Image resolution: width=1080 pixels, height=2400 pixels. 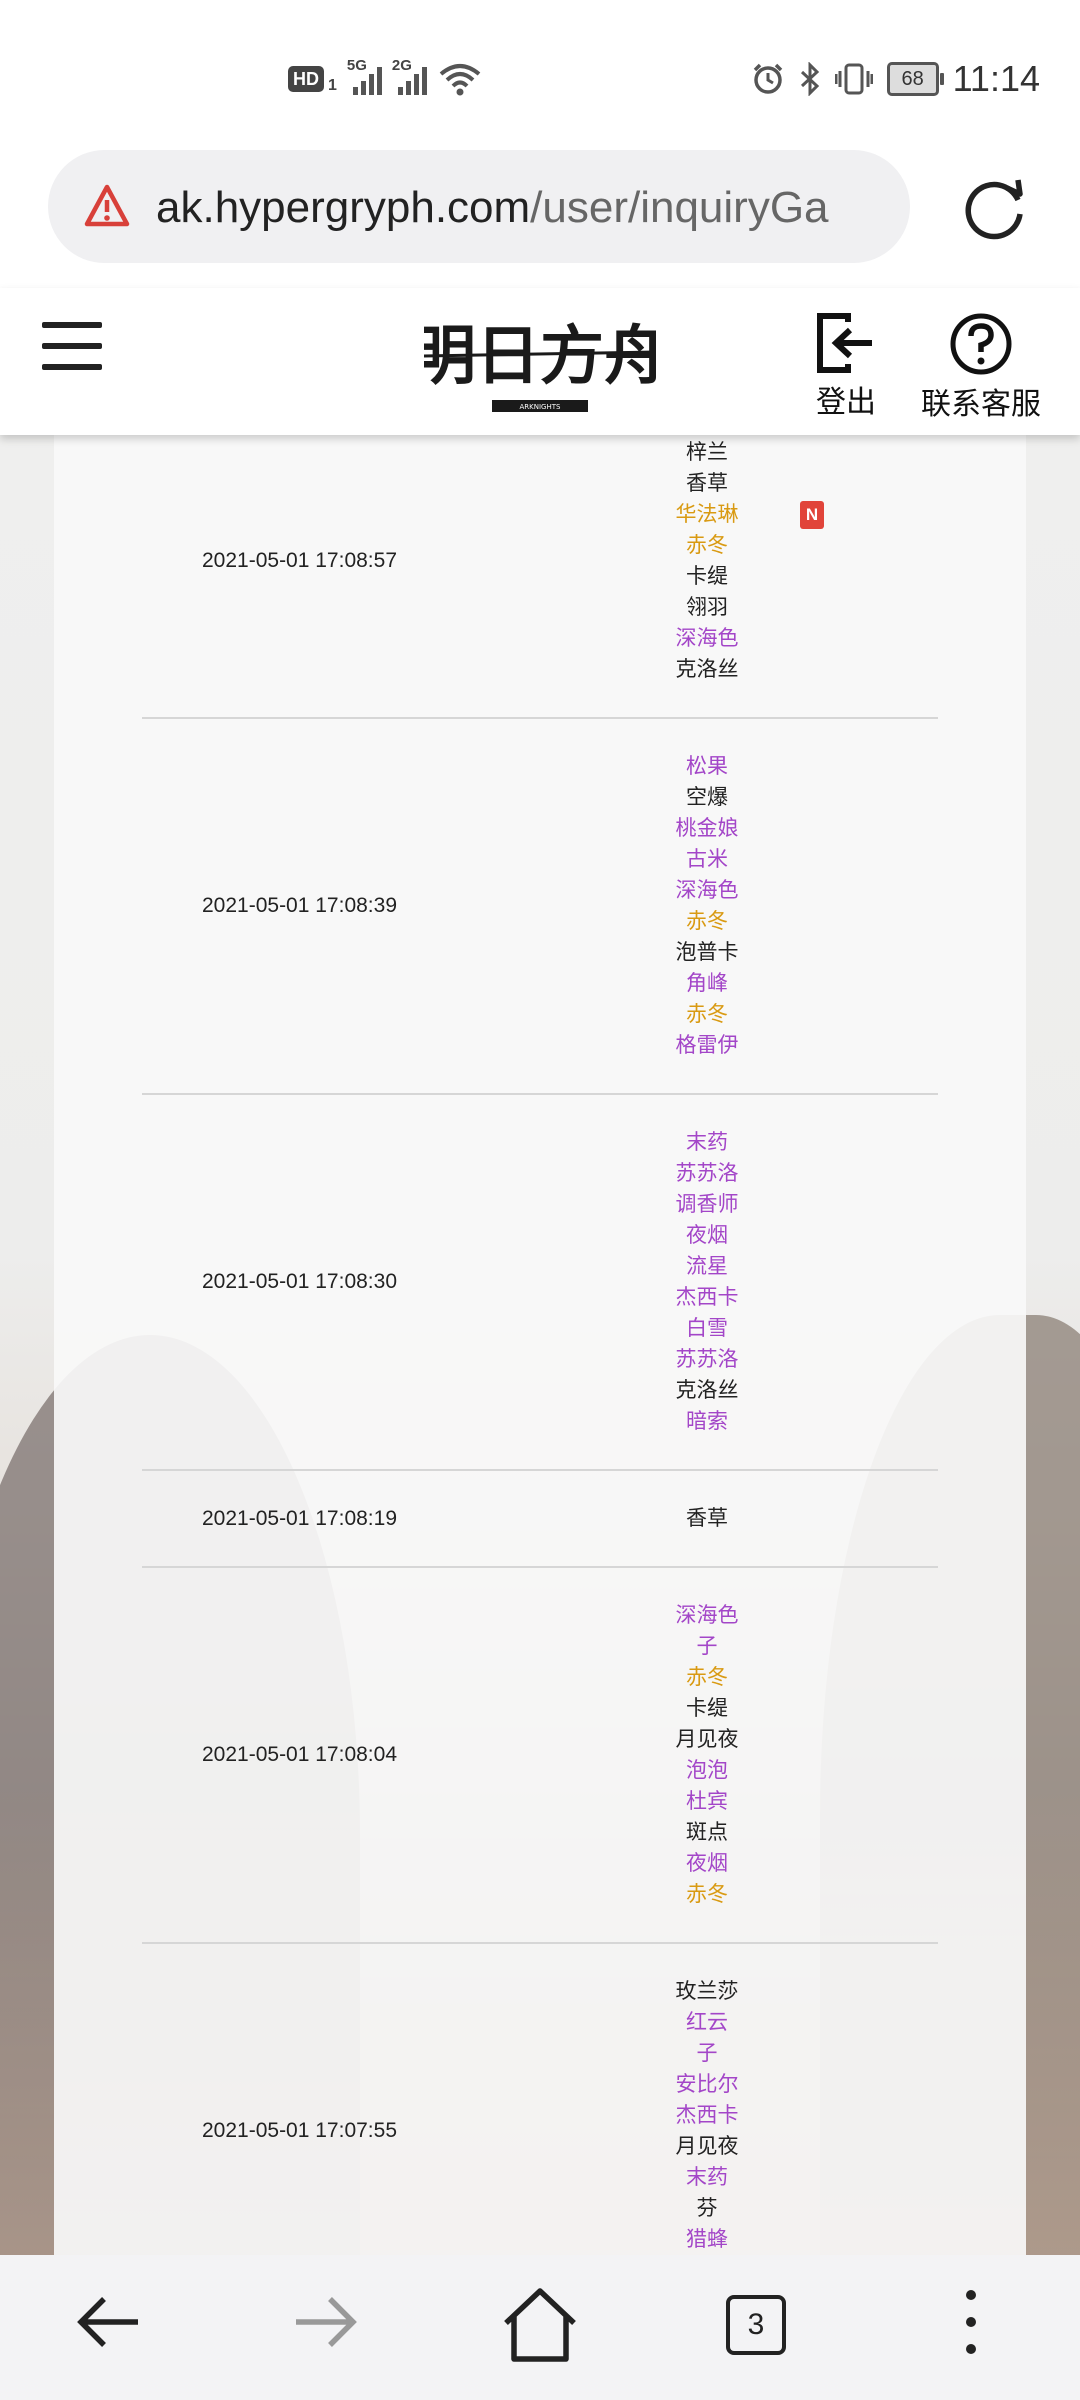 I want to click on help-icon, so click(x=981, y=344).